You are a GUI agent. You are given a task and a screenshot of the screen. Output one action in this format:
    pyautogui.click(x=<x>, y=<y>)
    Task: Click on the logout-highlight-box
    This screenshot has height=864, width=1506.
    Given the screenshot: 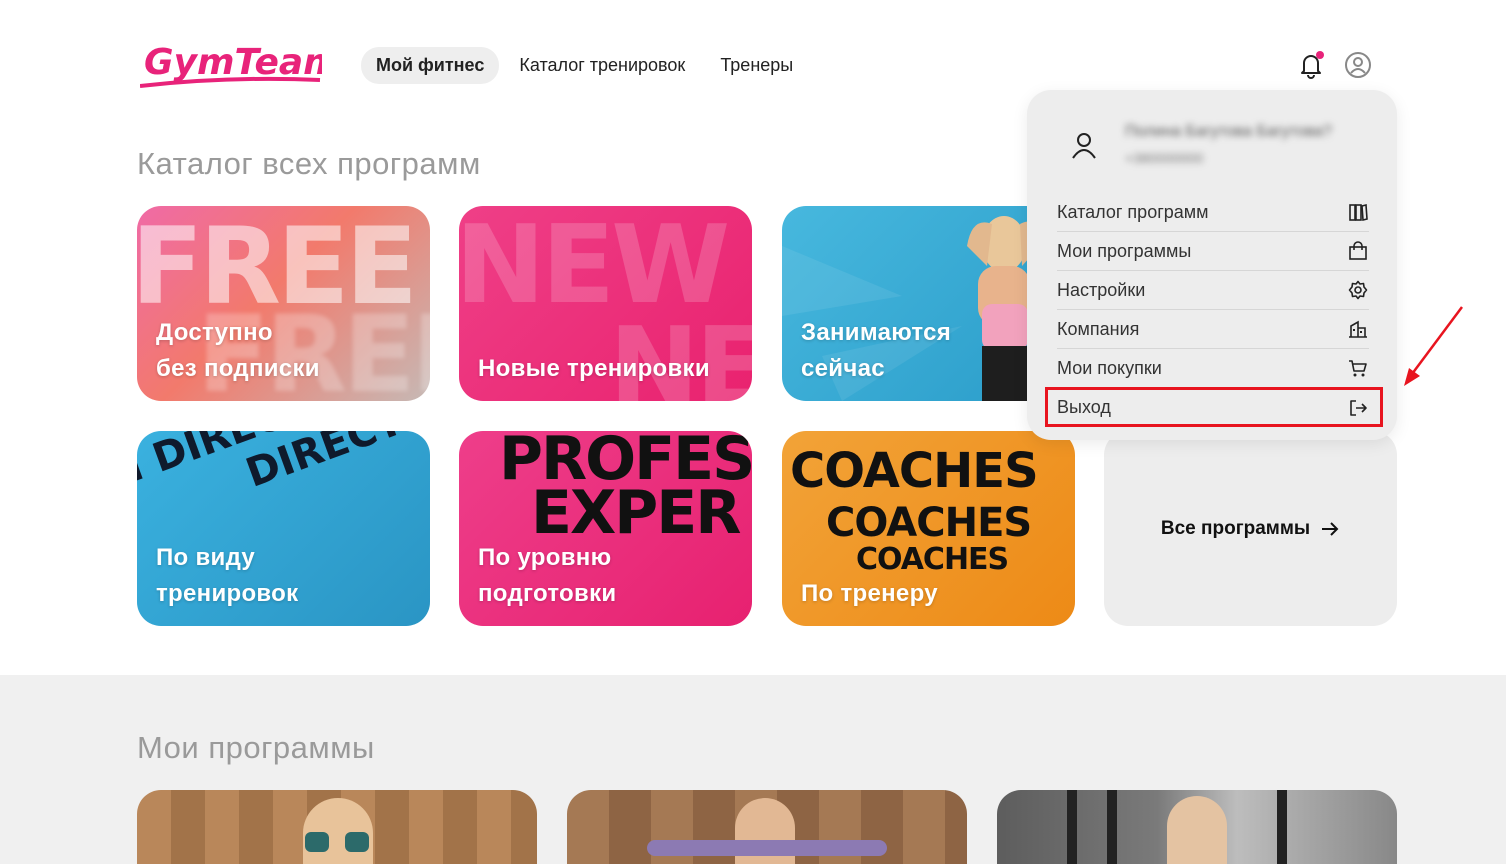 What is the action you would take?
    pyautogui.click(x=1214, y=407)
    